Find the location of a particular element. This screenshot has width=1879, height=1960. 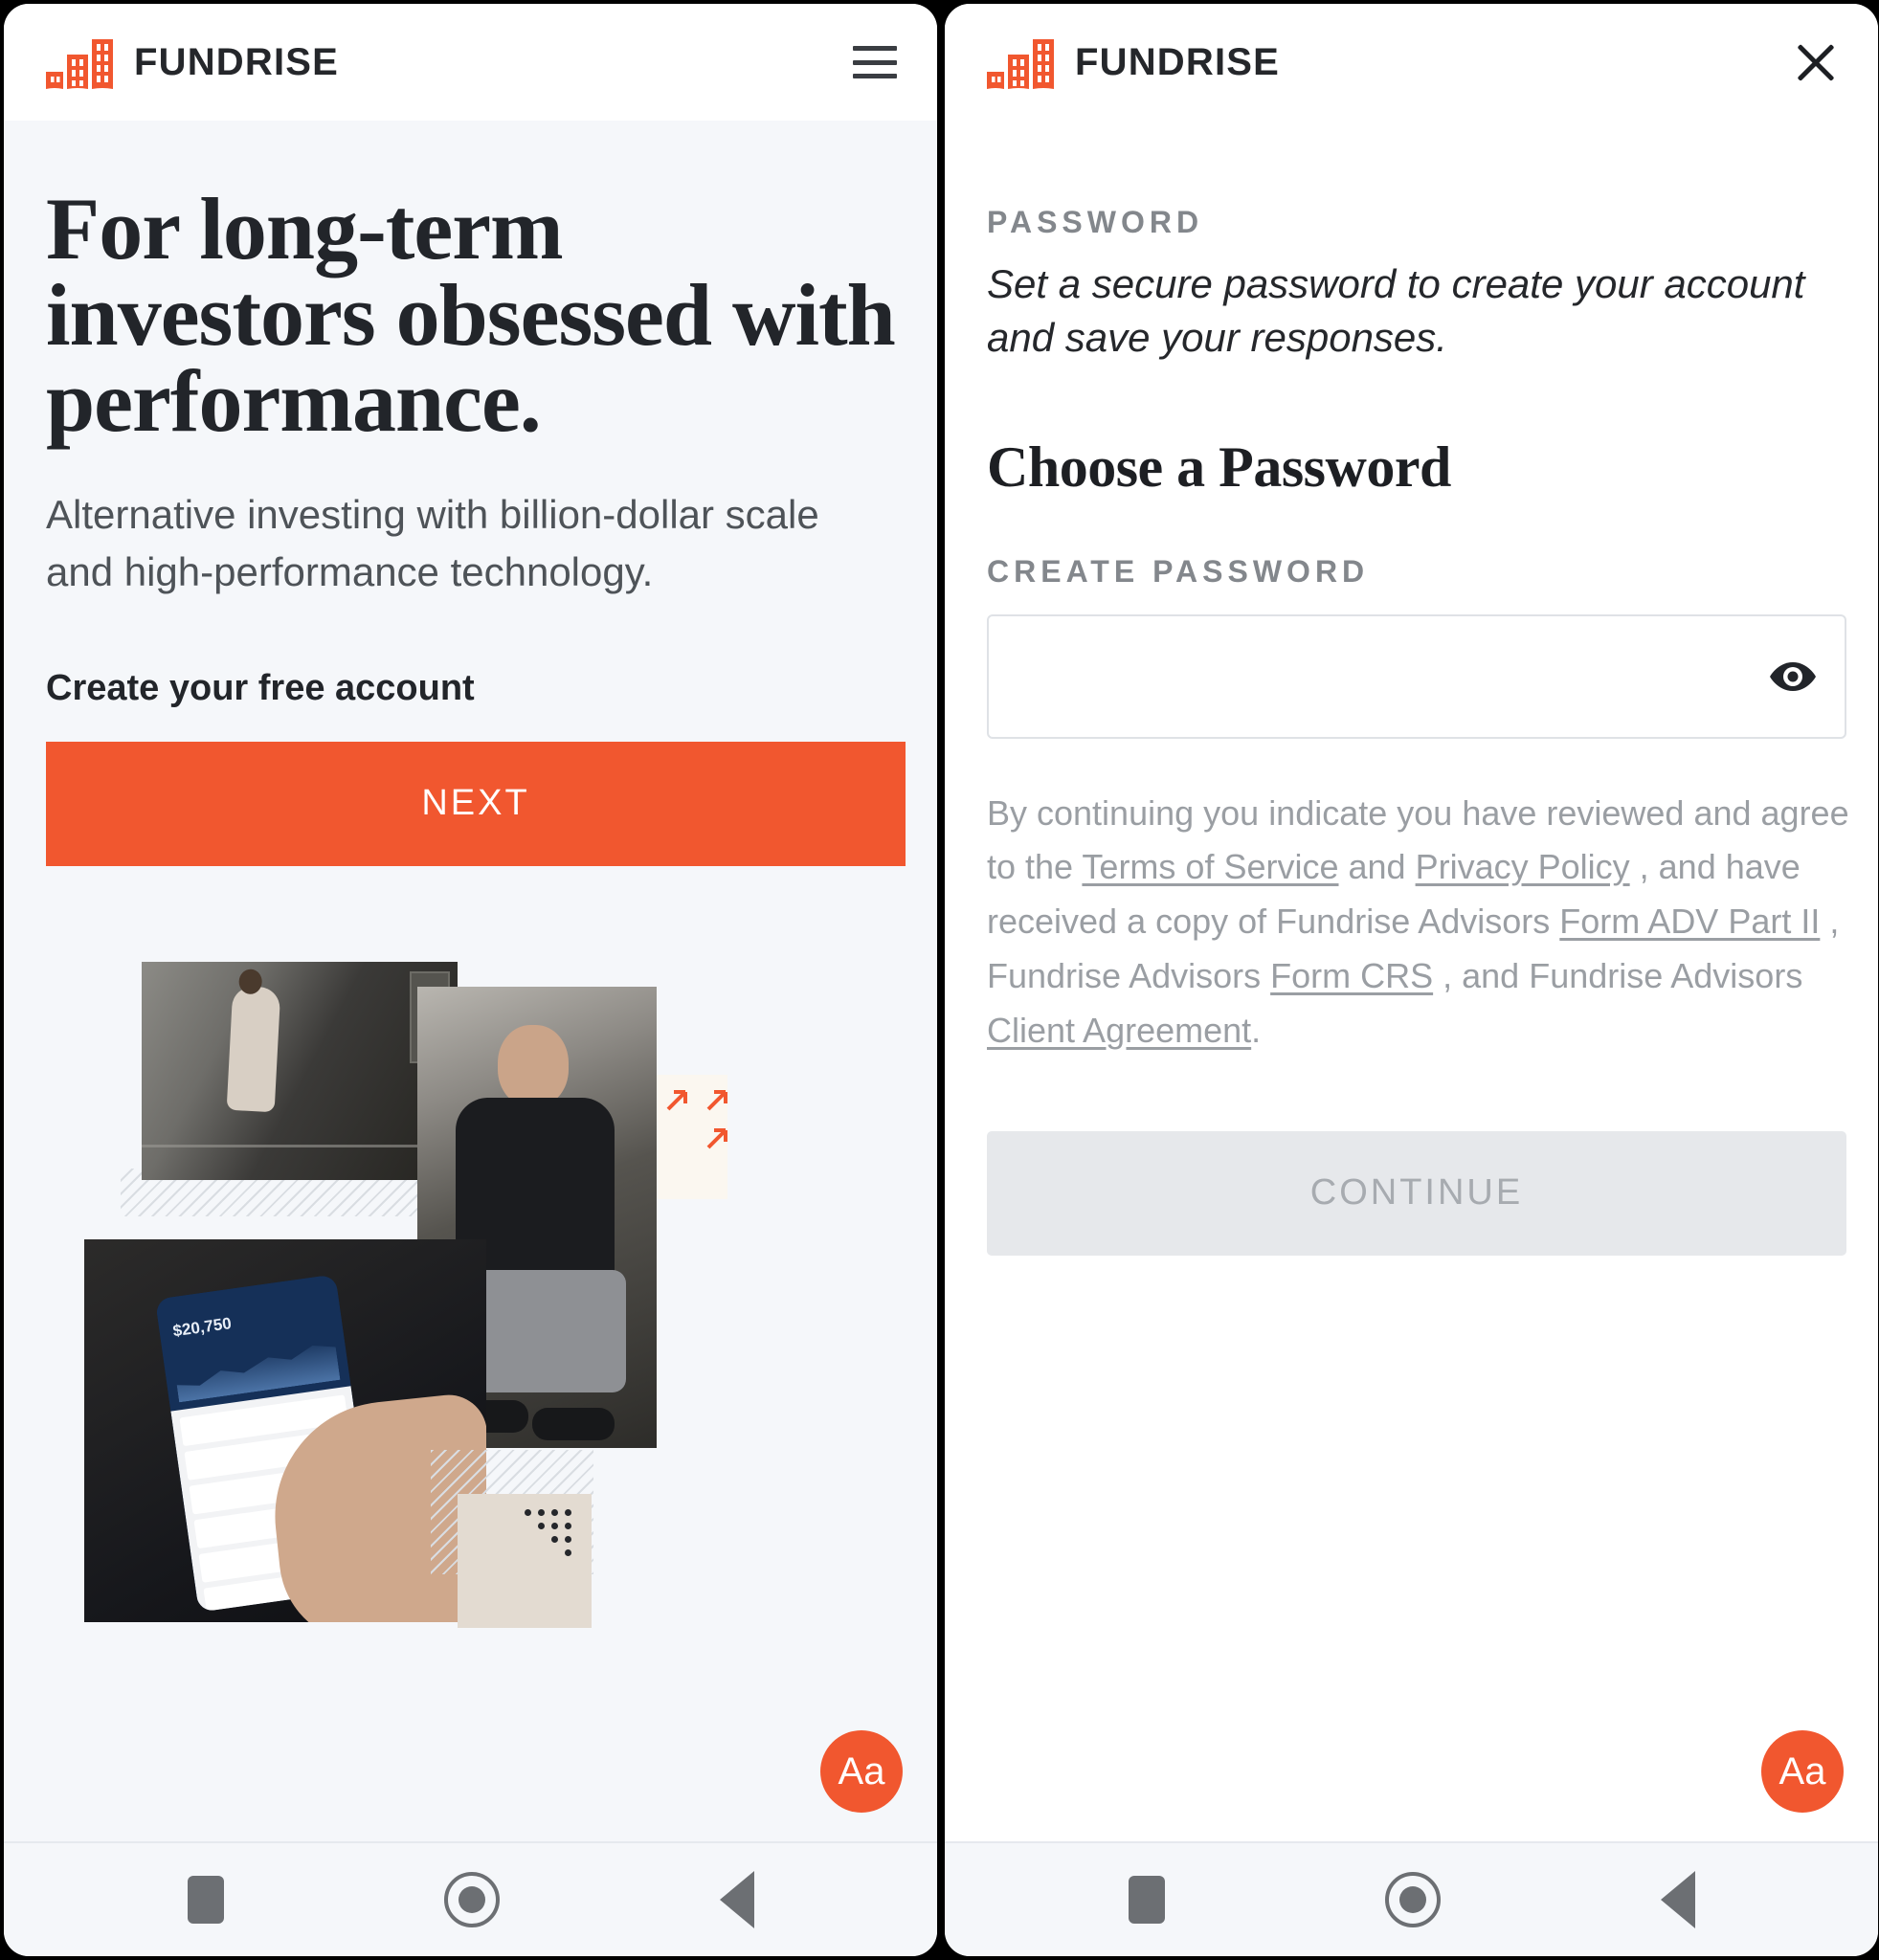

form-crs-link: Form CRS is located at coordinates (1351, 976).